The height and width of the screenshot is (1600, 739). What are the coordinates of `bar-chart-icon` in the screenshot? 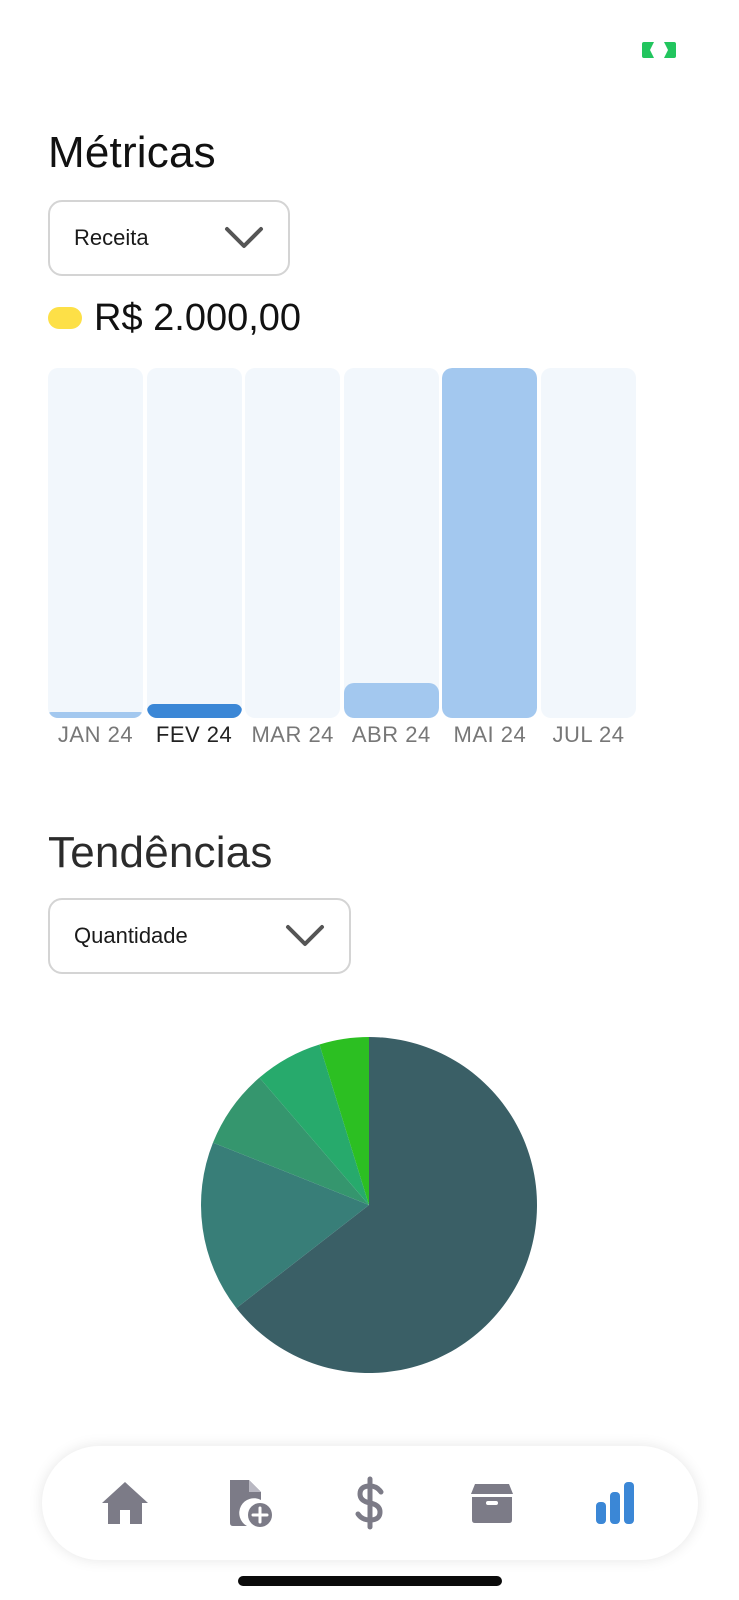 It's located at (614, 1503).